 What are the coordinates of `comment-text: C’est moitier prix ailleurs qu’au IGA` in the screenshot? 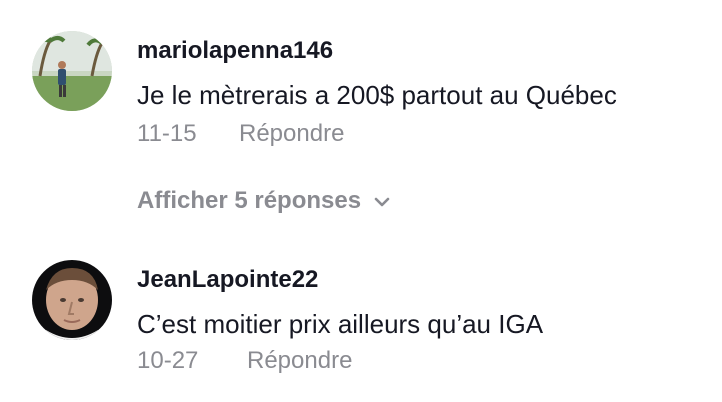 It's located at (340, 324).